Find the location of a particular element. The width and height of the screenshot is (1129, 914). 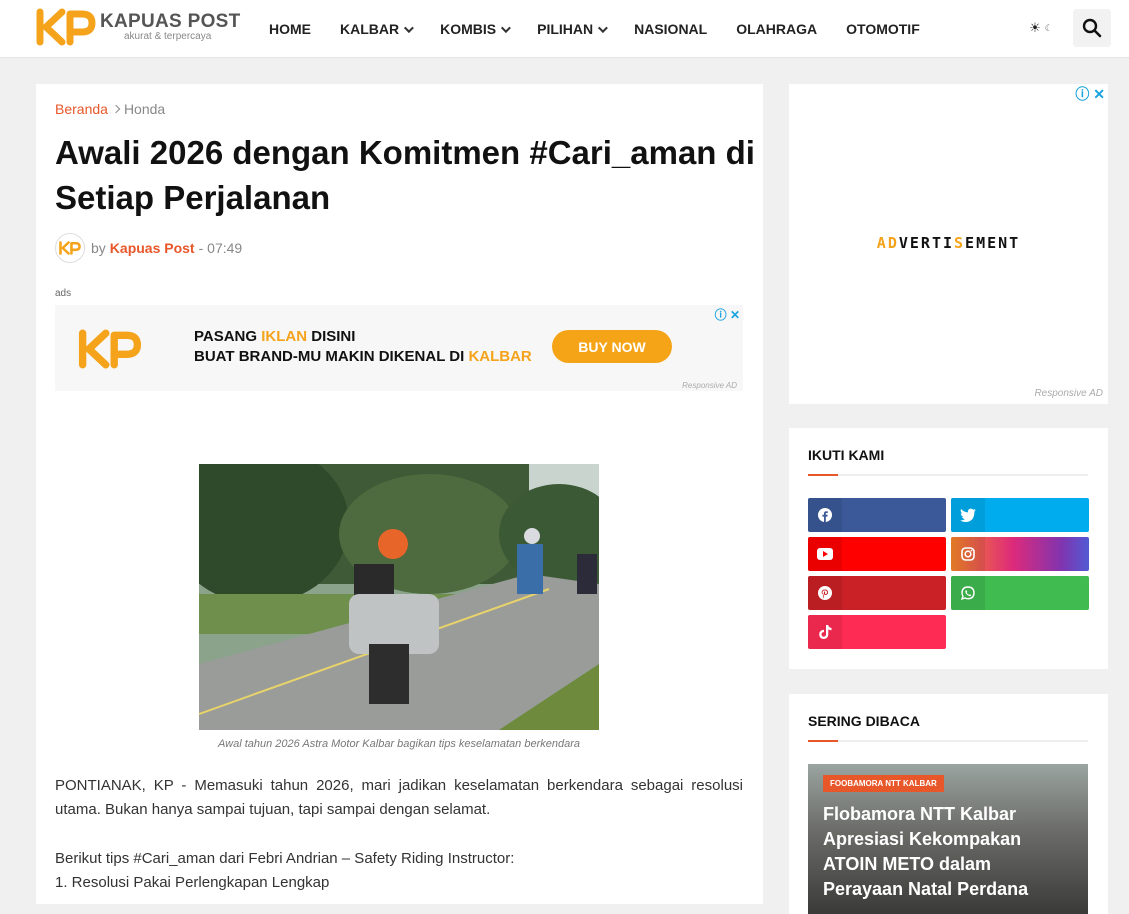

advertisement-text: ADVERTISEMENT is located at coordinates (948, 243).